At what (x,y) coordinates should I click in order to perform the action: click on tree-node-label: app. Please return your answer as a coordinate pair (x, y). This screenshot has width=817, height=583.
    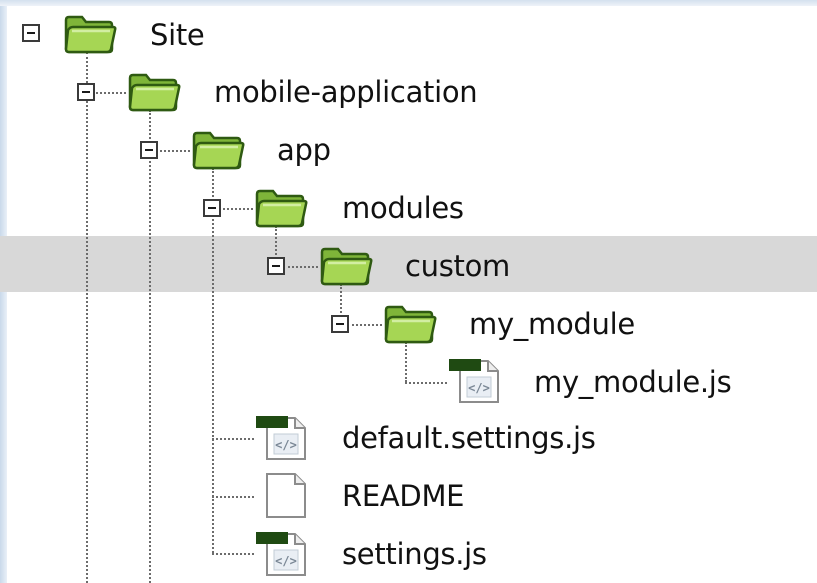
    Looking at the image, I should click on (304, 150).